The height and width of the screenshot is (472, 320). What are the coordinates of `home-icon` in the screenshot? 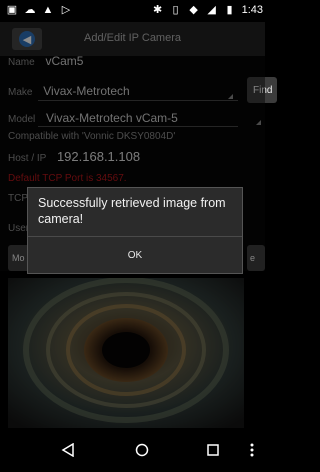 It's located at (142, 450).